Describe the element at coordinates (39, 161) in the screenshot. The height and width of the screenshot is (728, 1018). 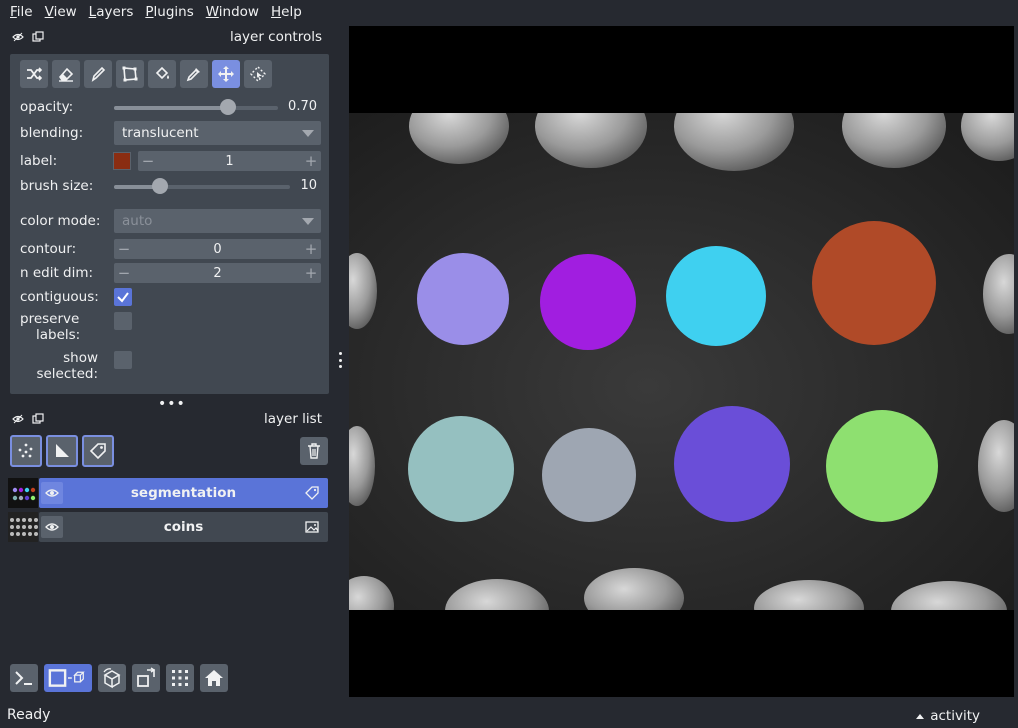
I see `label-label: label:` at that location.